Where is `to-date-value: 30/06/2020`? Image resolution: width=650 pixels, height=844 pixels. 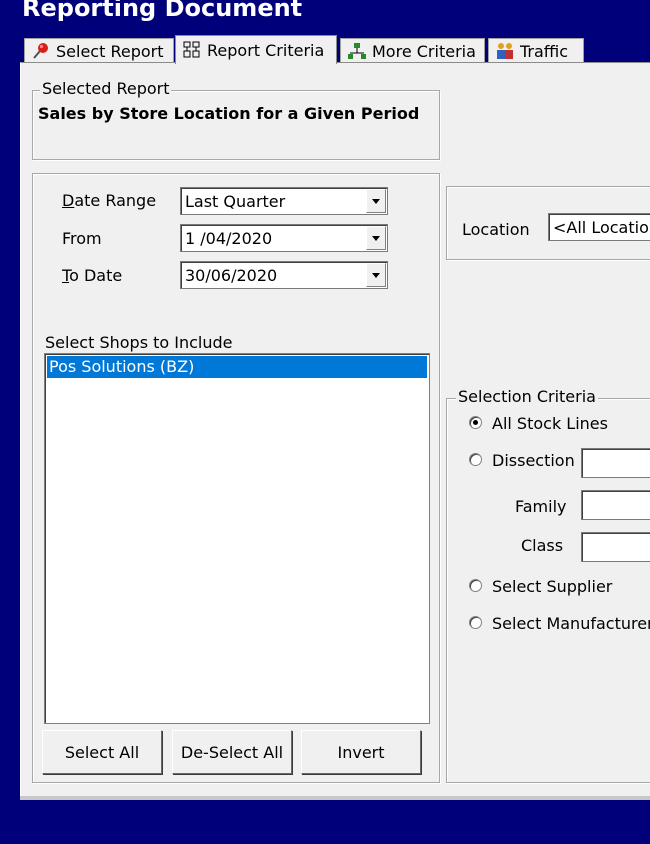 to-date-value: 30/06/2020 is located at coordinates (231, 275).